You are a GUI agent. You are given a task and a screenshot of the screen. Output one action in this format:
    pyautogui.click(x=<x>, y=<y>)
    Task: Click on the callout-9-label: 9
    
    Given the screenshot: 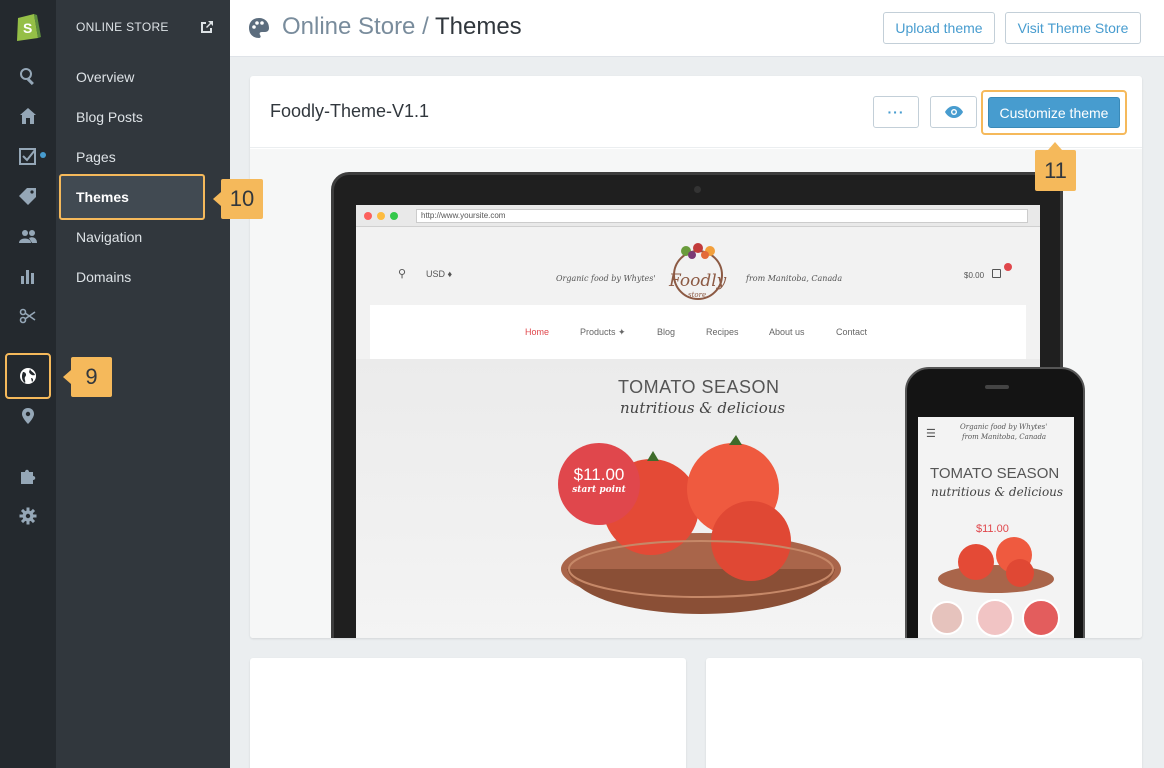 What is the action you would take?
    pyautogui.click(x=91, y=376)
    